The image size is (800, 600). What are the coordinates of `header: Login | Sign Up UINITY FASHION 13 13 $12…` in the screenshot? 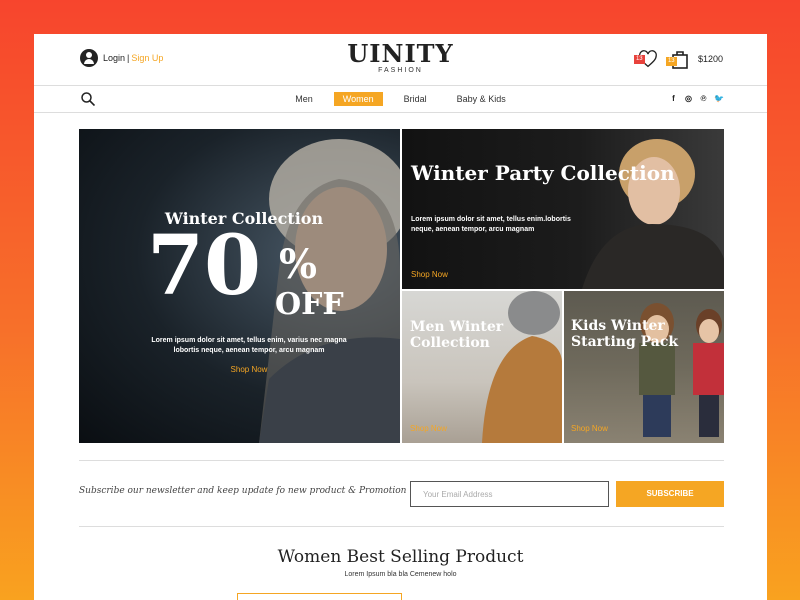 It's located at (400, 60).